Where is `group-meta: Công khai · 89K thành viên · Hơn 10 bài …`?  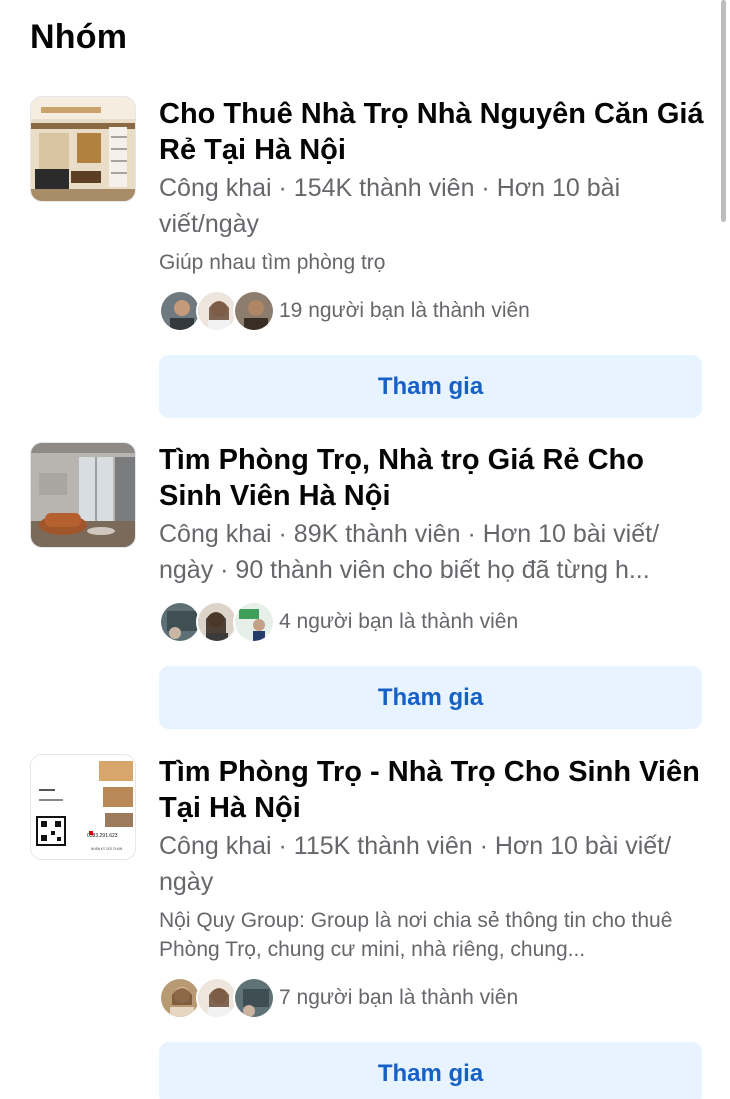
group-meta: Công khai · 89K thành viên · Hơn 10 bài … is located at coordinates (409, 552).